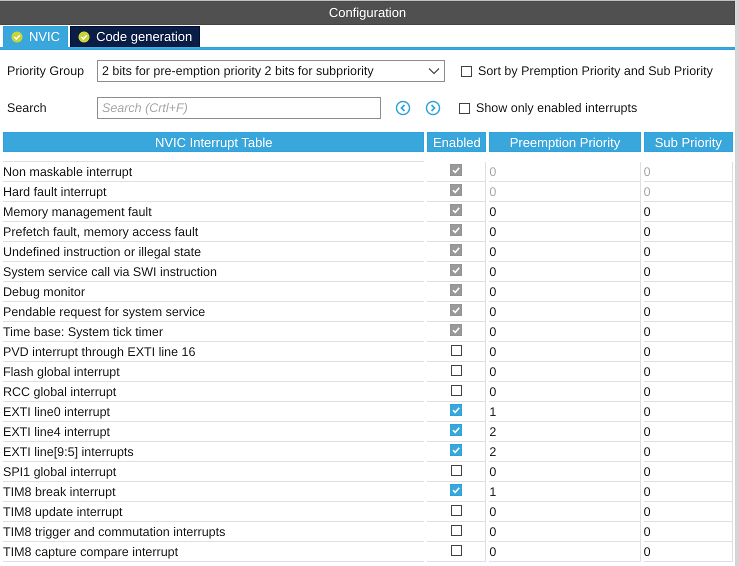 The height and width of the screenshot is (566, 739). Describe the element at coordinates (213, 212) in the screenshot. I see `table-cell: Memory management fault` at that location.